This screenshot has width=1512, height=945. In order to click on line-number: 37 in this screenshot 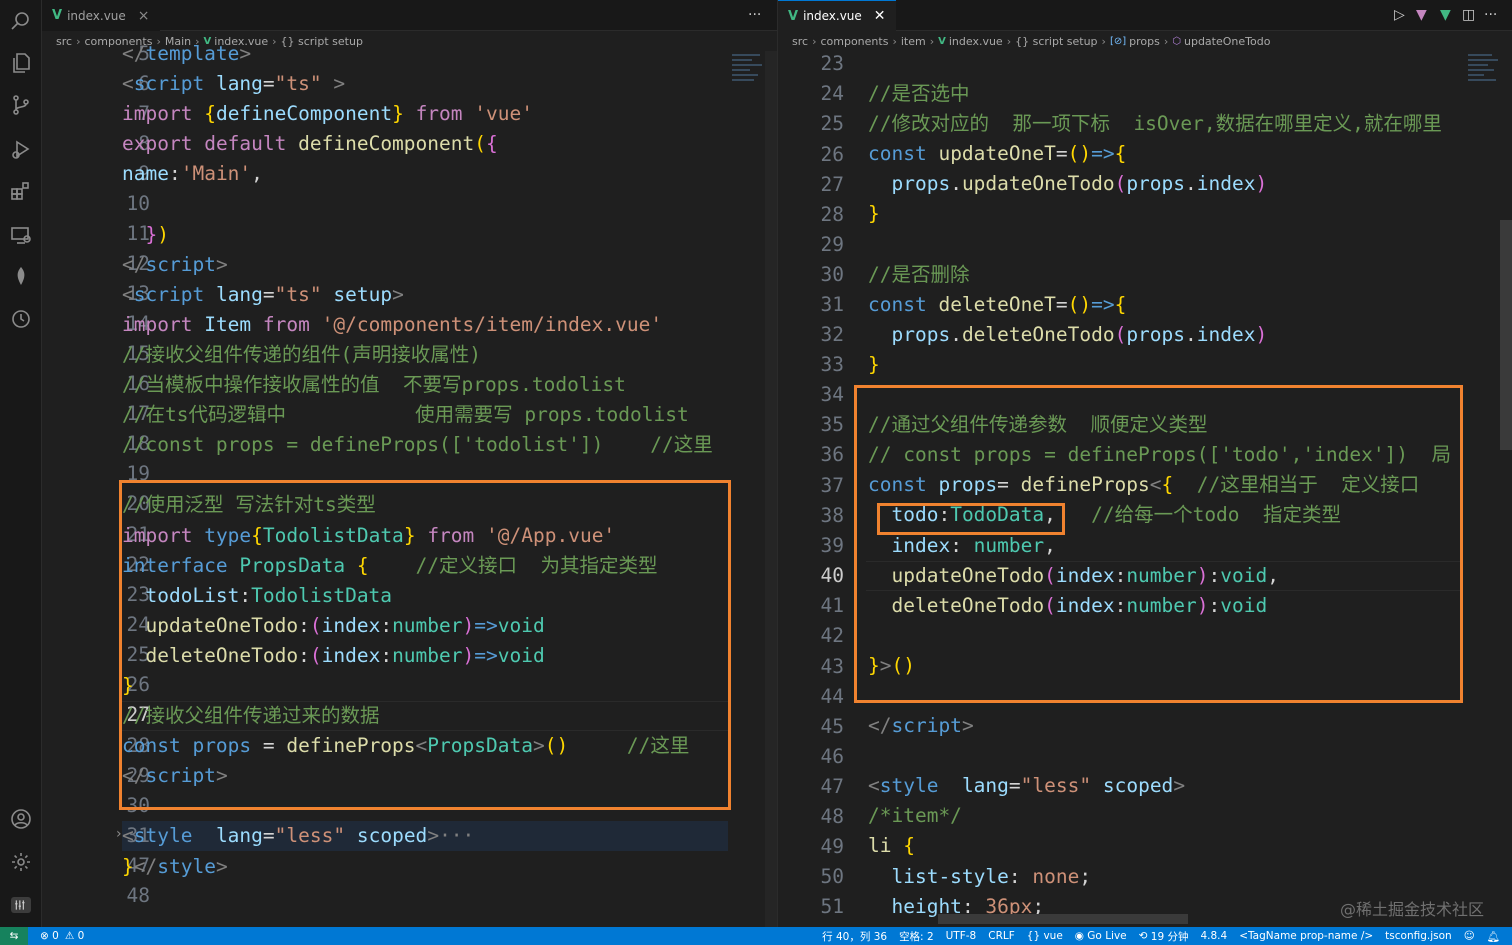, I will do `click(832, 485)`.